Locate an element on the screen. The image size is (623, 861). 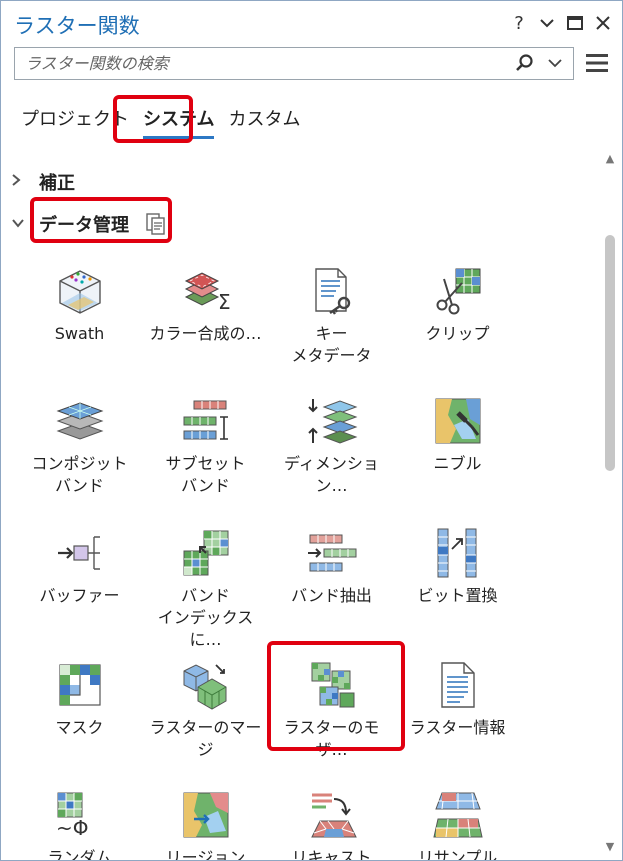
function-label: バンド抽出 is located at coordinates (331, 595).